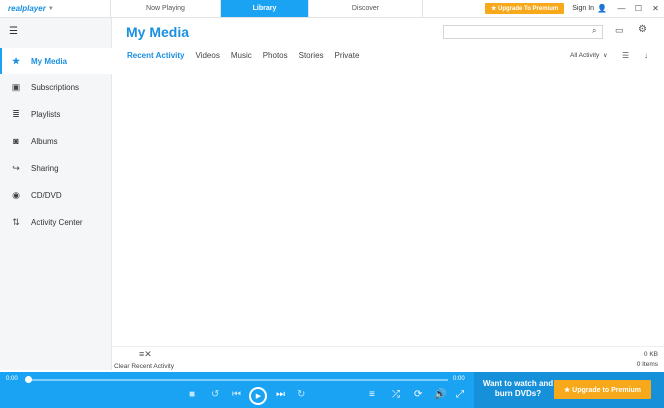 This screenshot has height=408, width=664. I want to click on tab-now-playing: Now Playing, so click(165, 8).